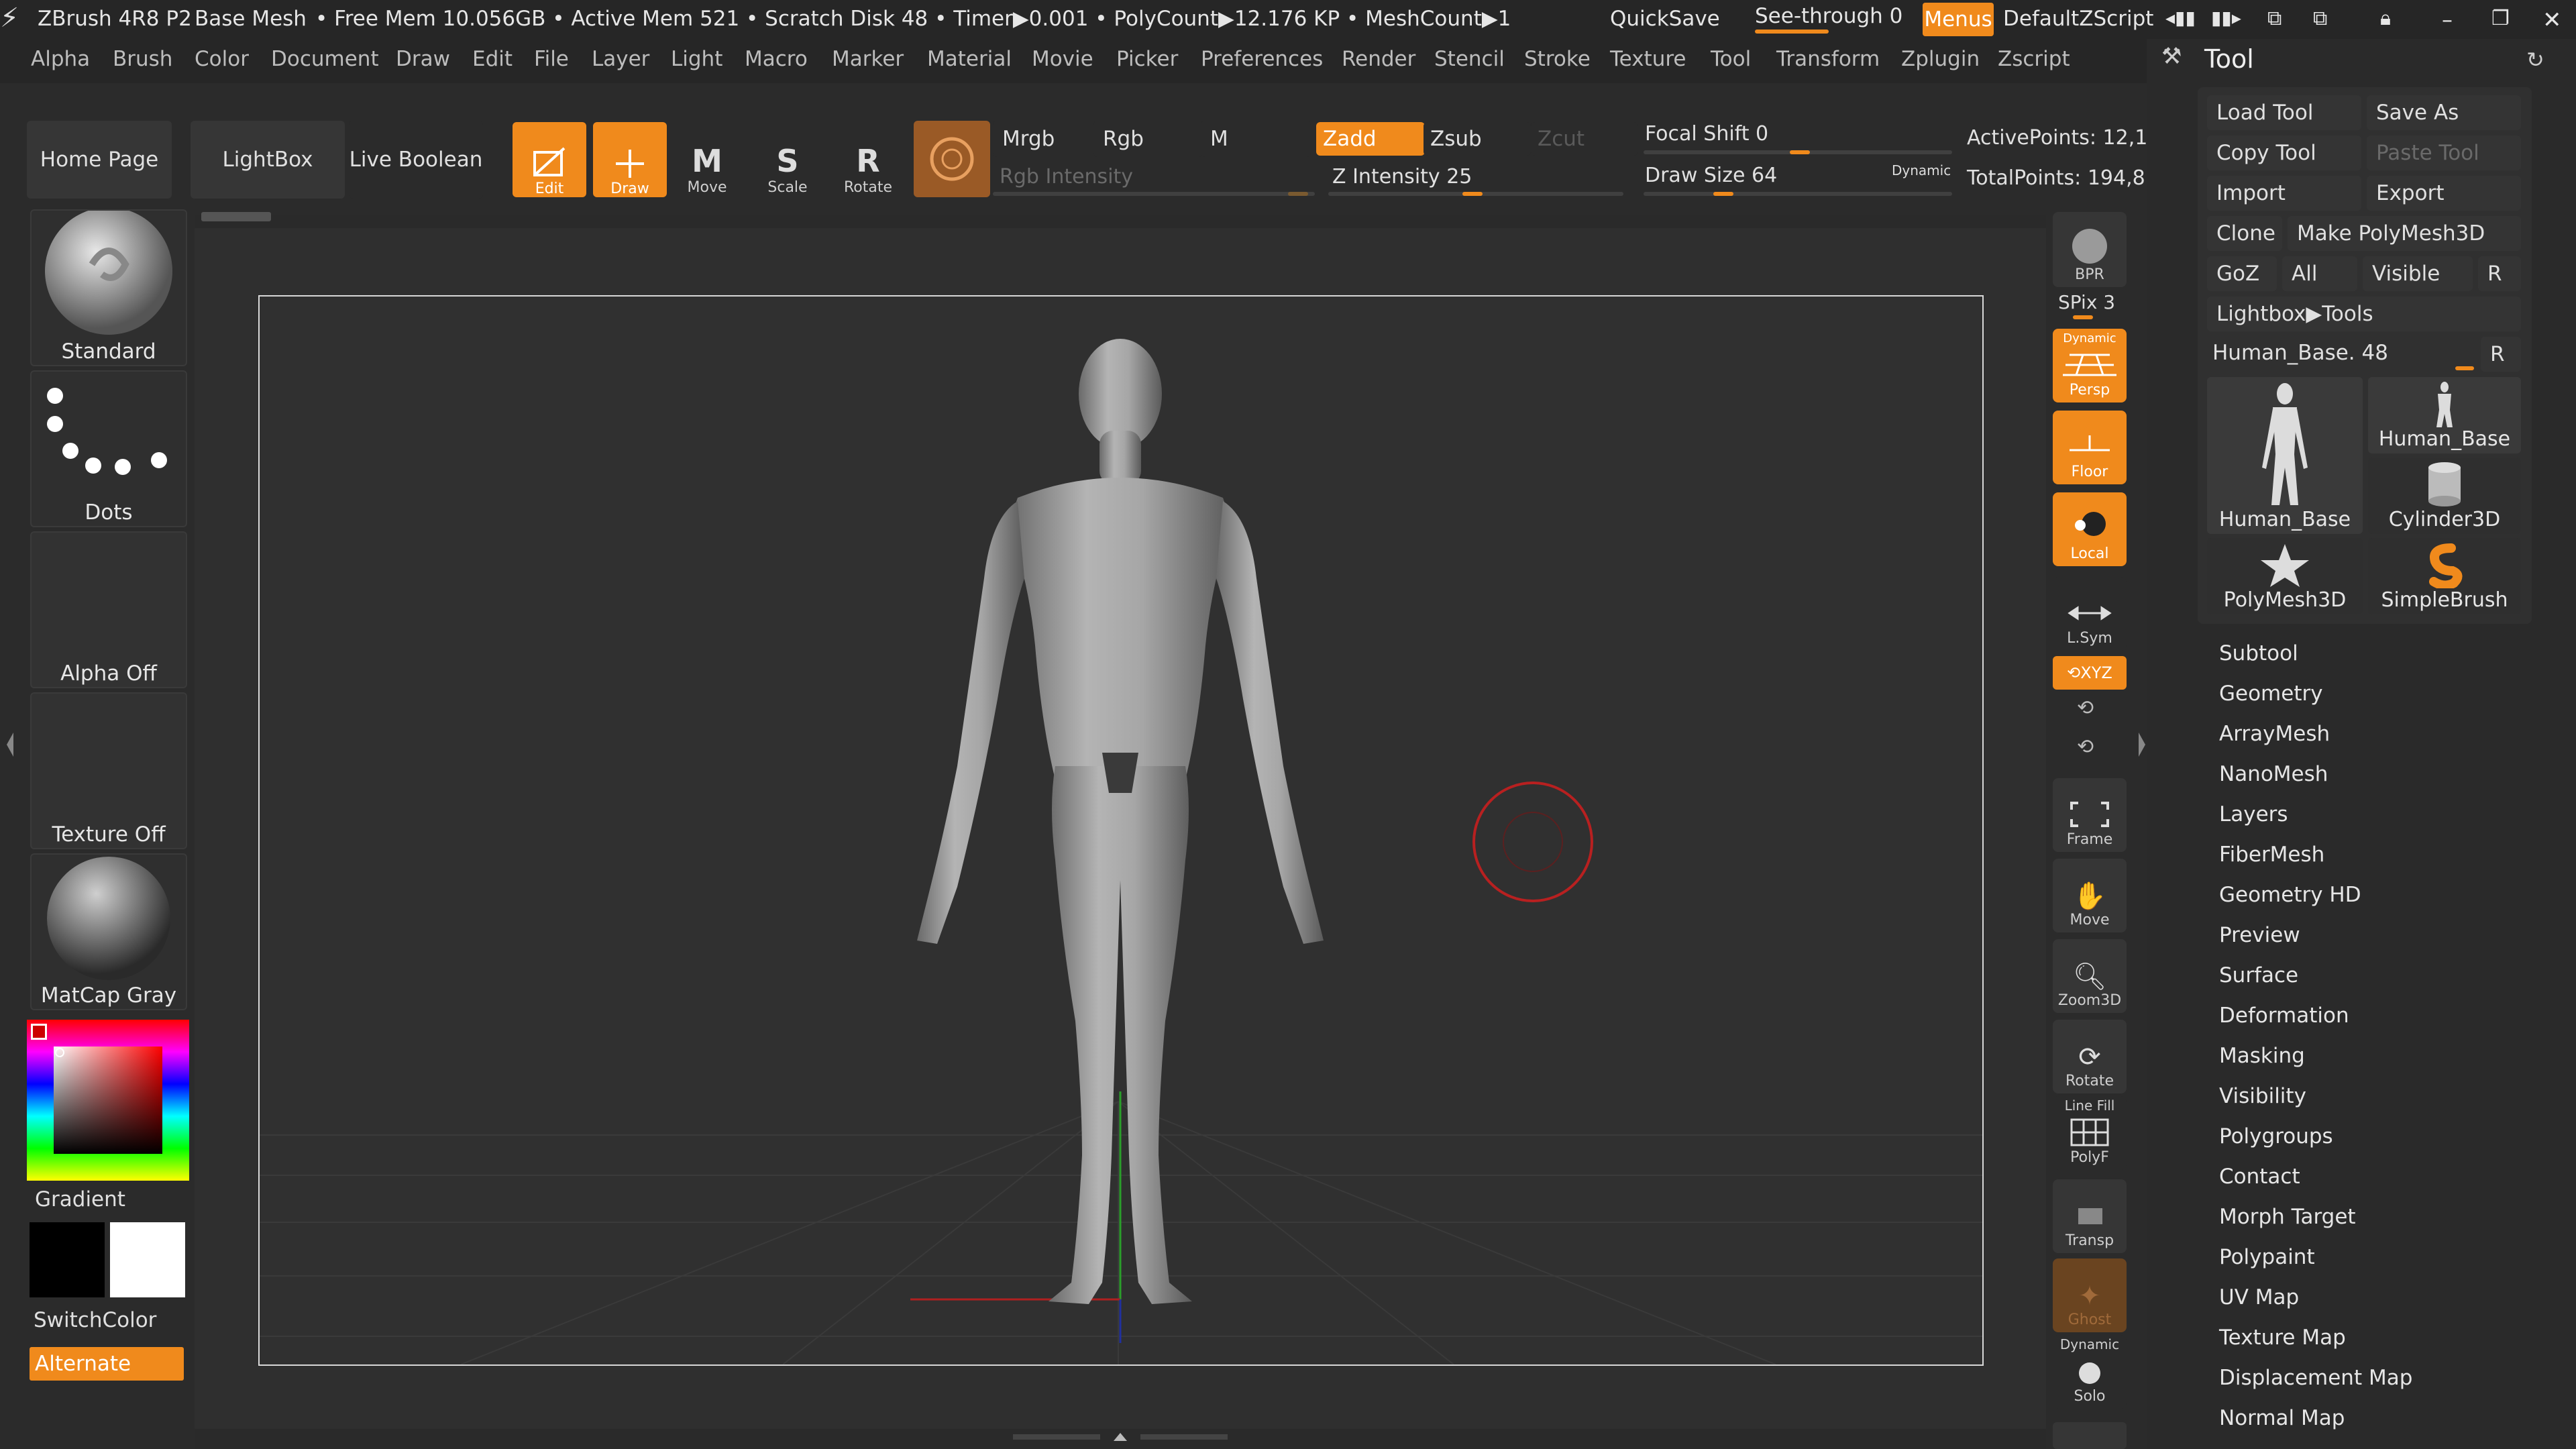 The height and width of the screenshot is (1449, 2576). What do you see at coordinates (2090, 976) in the screenshot?
I see `zoom3d-button: 🔍︎ Zoom3D` at bounding box center [2090, 976].